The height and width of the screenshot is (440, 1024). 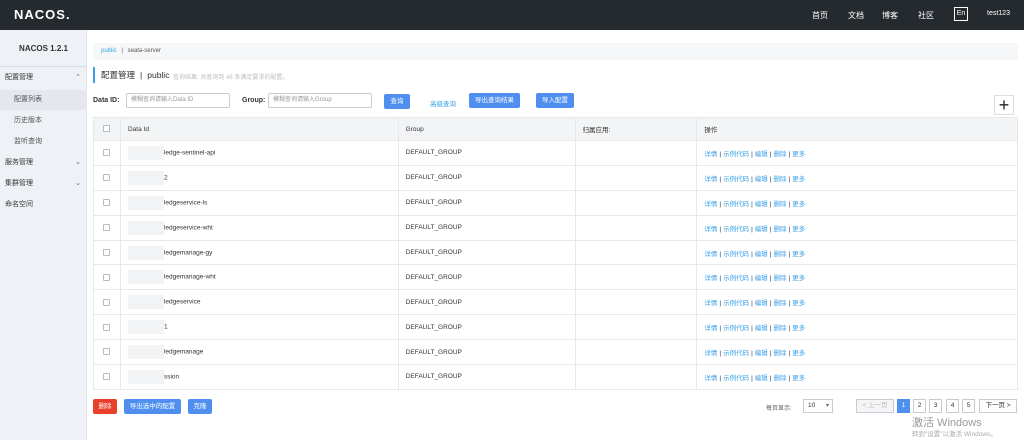 I want to click on sidebar-item-history: 历史版本, so click(x=43, y=121).